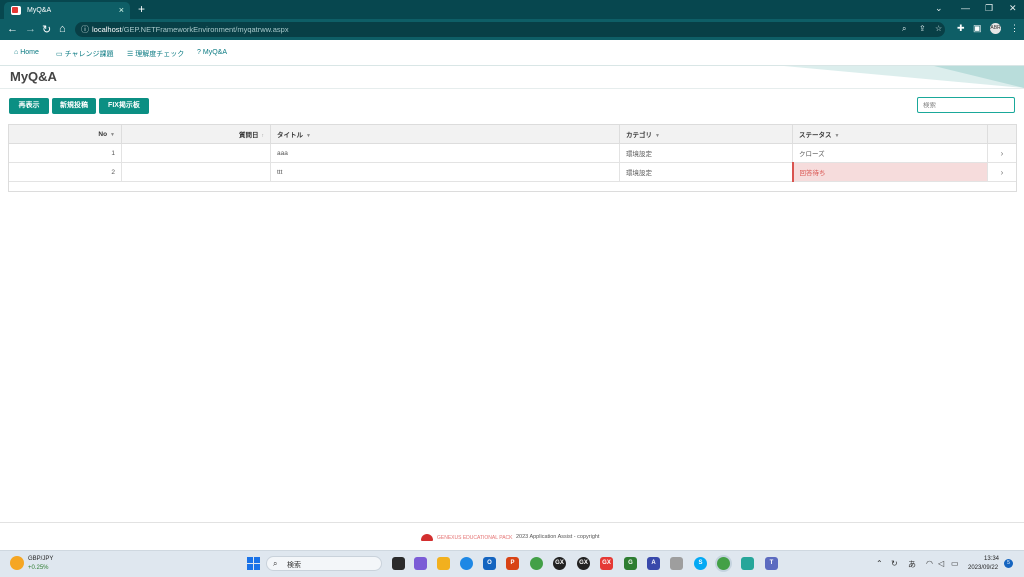 The image size is (1024, 577). Describe the element at coordinates (771, 563) in the screenshot. I see `teams-icon: T` at that location.